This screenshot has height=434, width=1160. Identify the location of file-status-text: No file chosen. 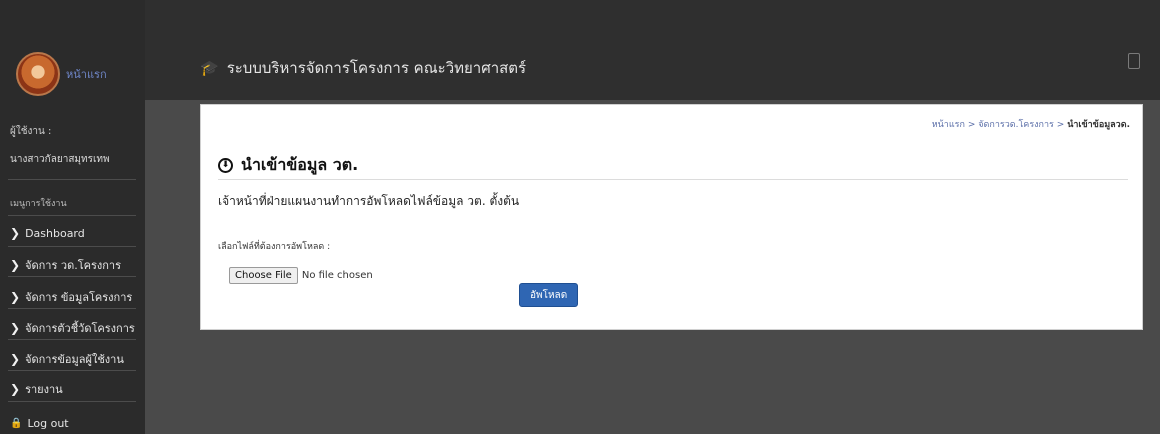
(337, 275).